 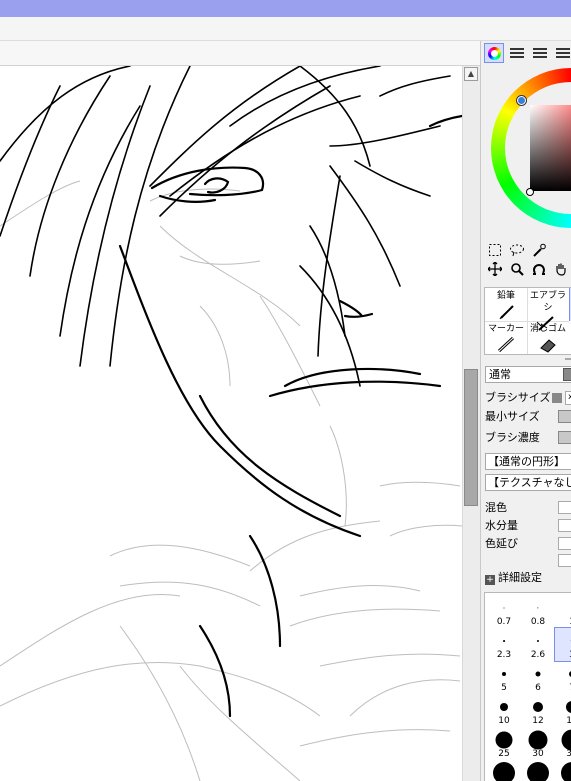 What do you see at coordinates (568, 398) in the screenshot?
I see `size-multiplier: x` at bounding box center [568, 398].